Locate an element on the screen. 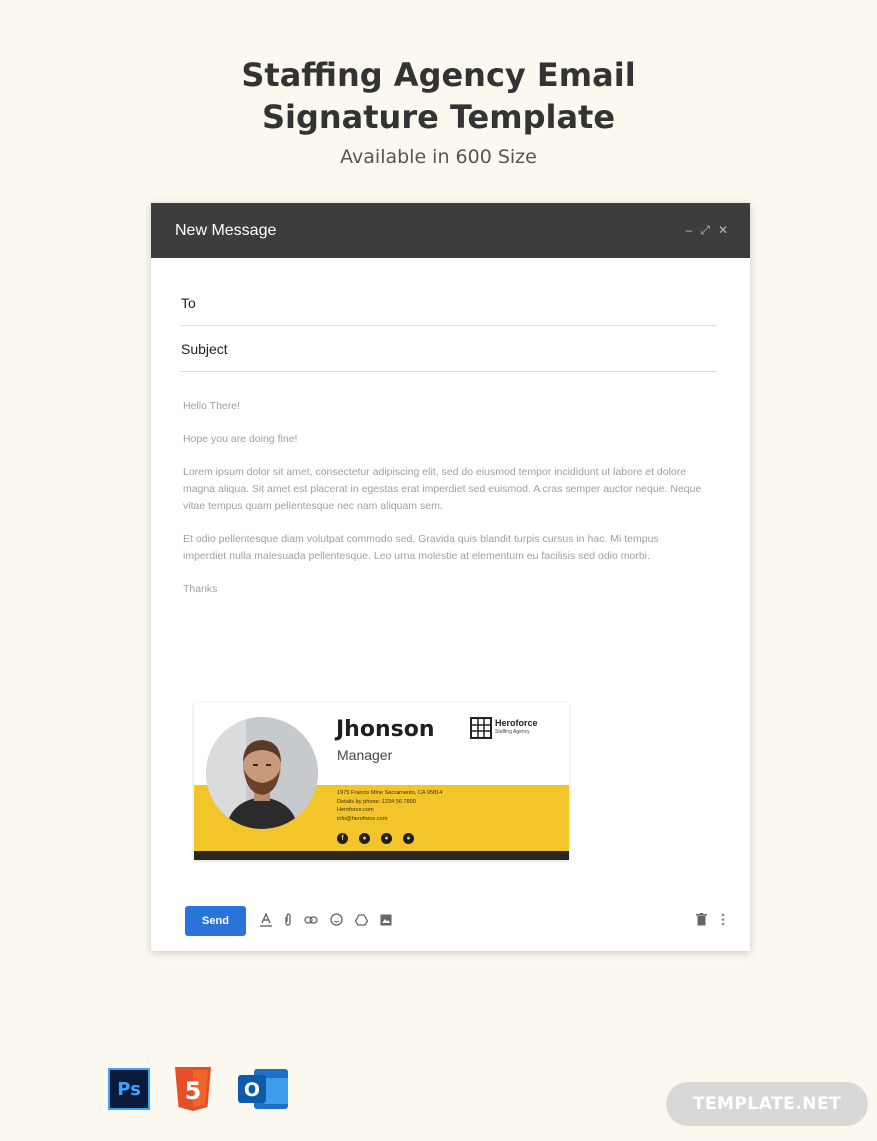  page-title-line2: Signature Template is located at coordinates (438, 117).